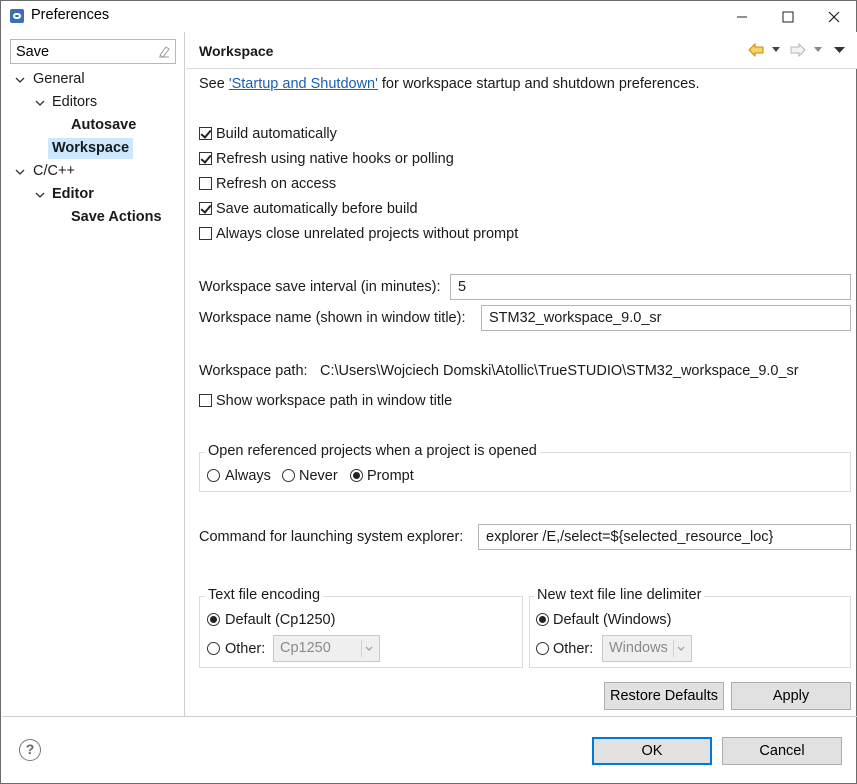 The image size is (857, 784). What do you see at coordinates (652, 751) in the screenshot?
I see `ok-button: OK` at bounding box center [652, 751].